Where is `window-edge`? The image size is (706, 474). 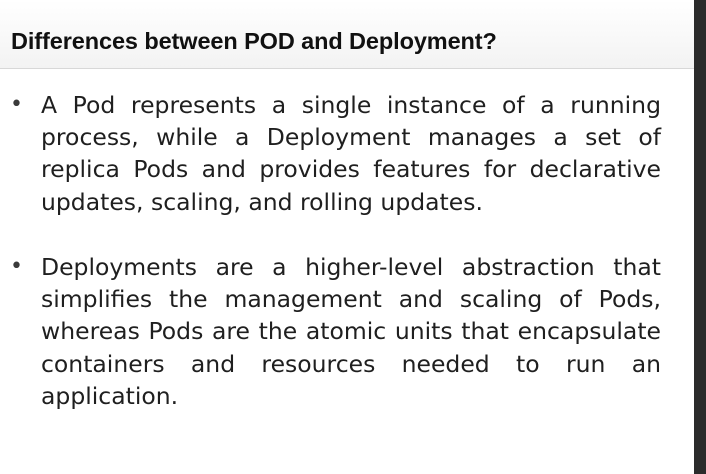
window-edge is located at coordinates (700, 237).